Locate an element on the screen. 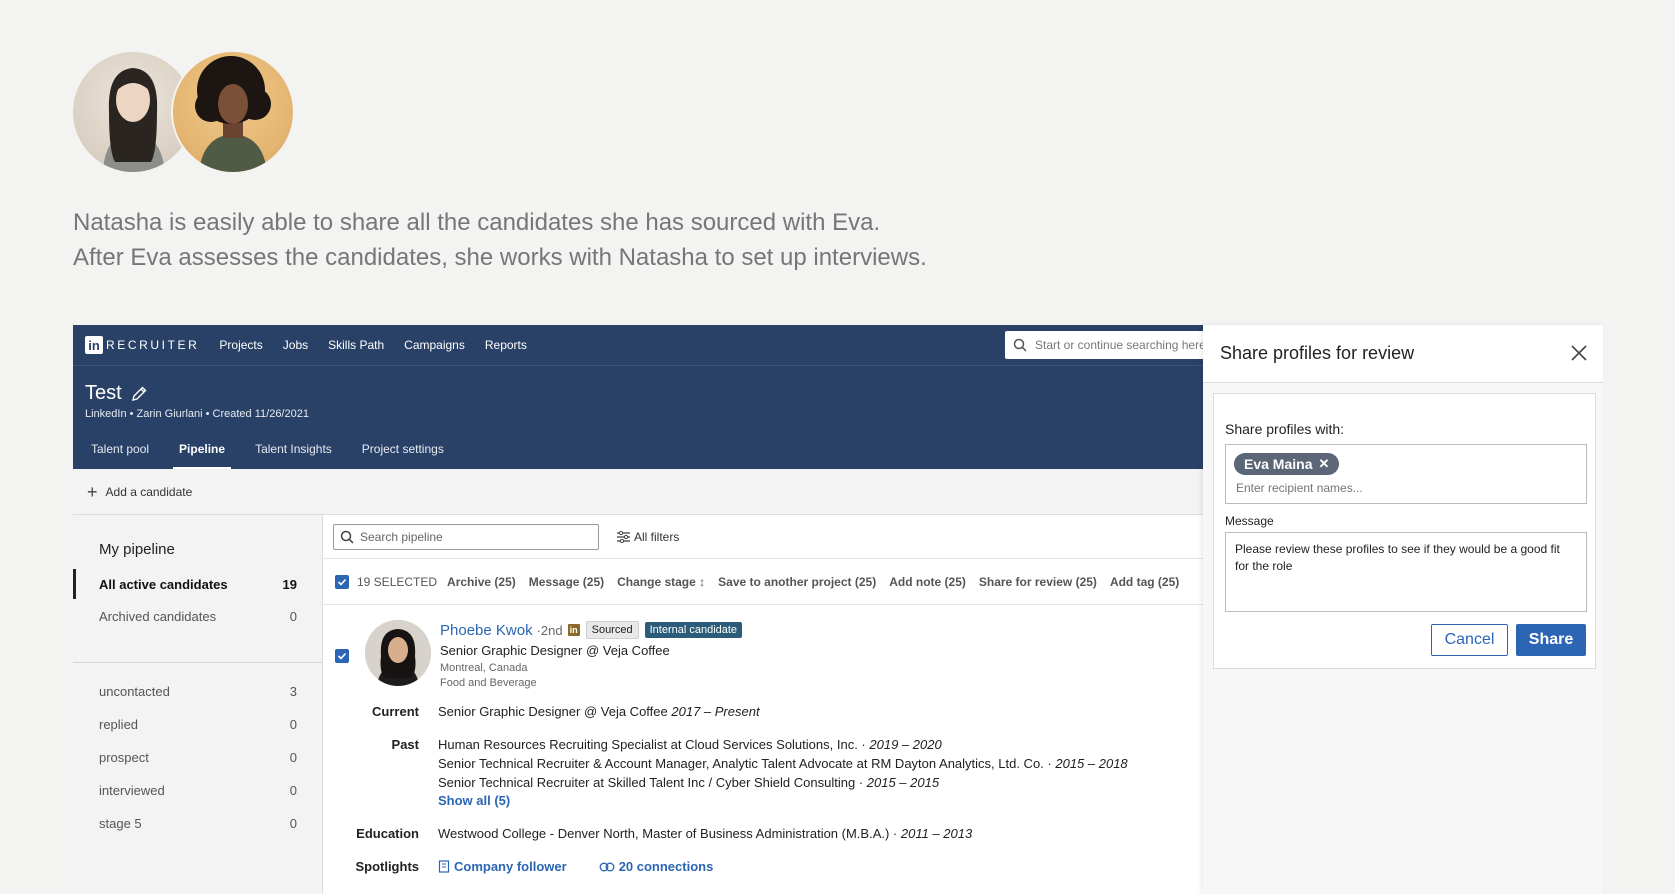  persona-avatars is located at coordinates (188, 112).